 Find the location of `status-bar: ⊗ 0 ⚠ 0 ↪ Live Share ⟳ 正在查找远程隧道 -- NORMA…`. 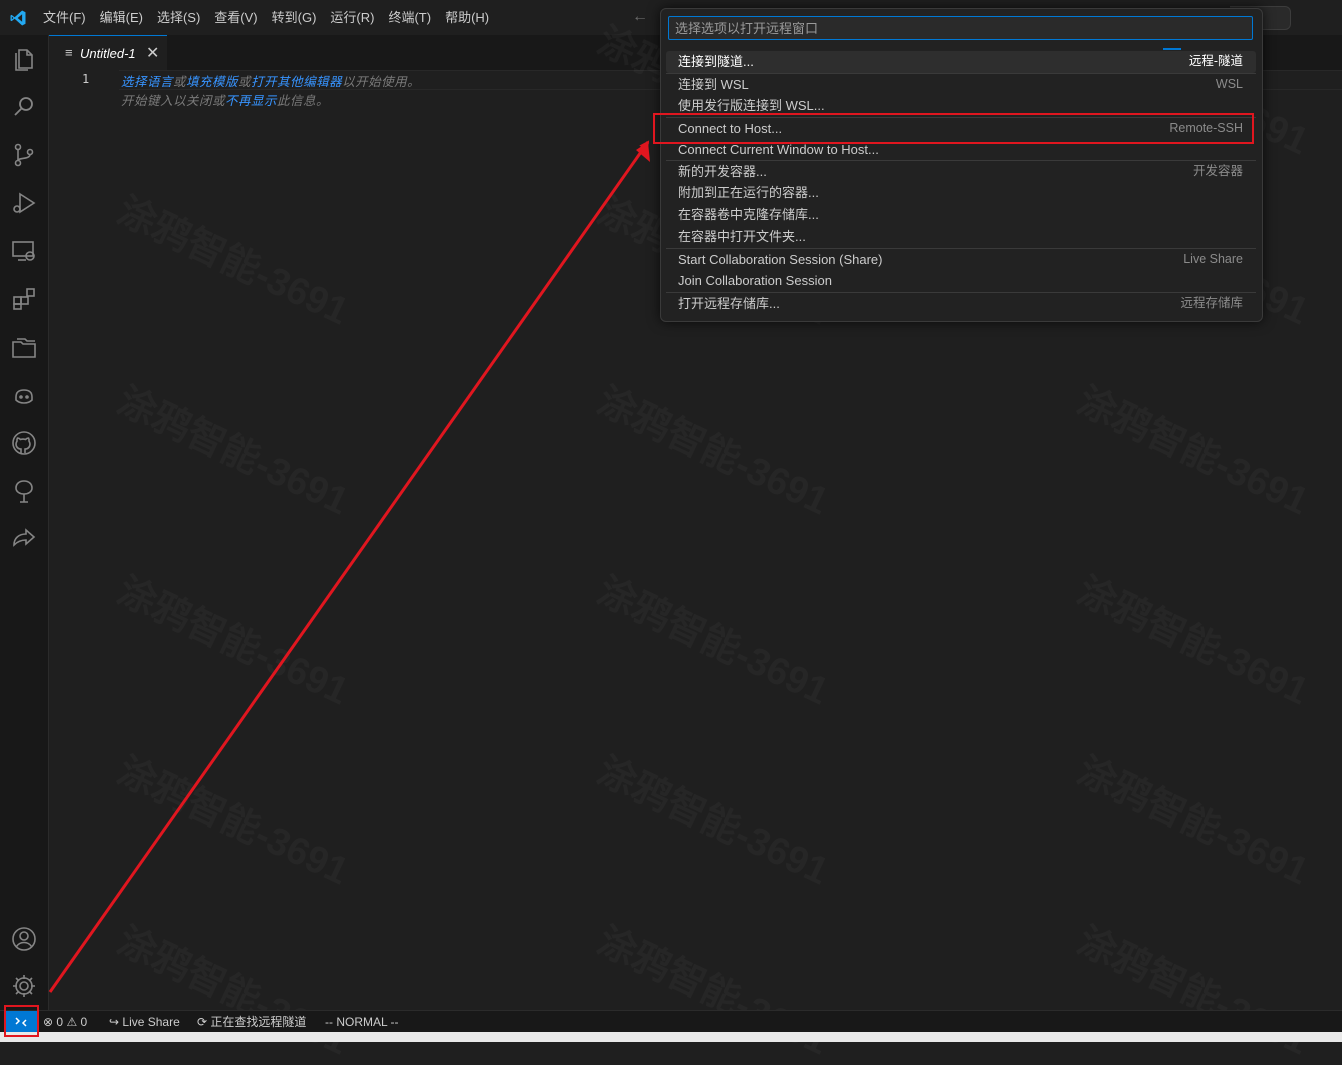

status-bar: ⊗ 0 ⚠ 0 ↪ Live Share ⟳ 正在查找远程隧道 -- NORMA… is located at coordinates (671, 1021).